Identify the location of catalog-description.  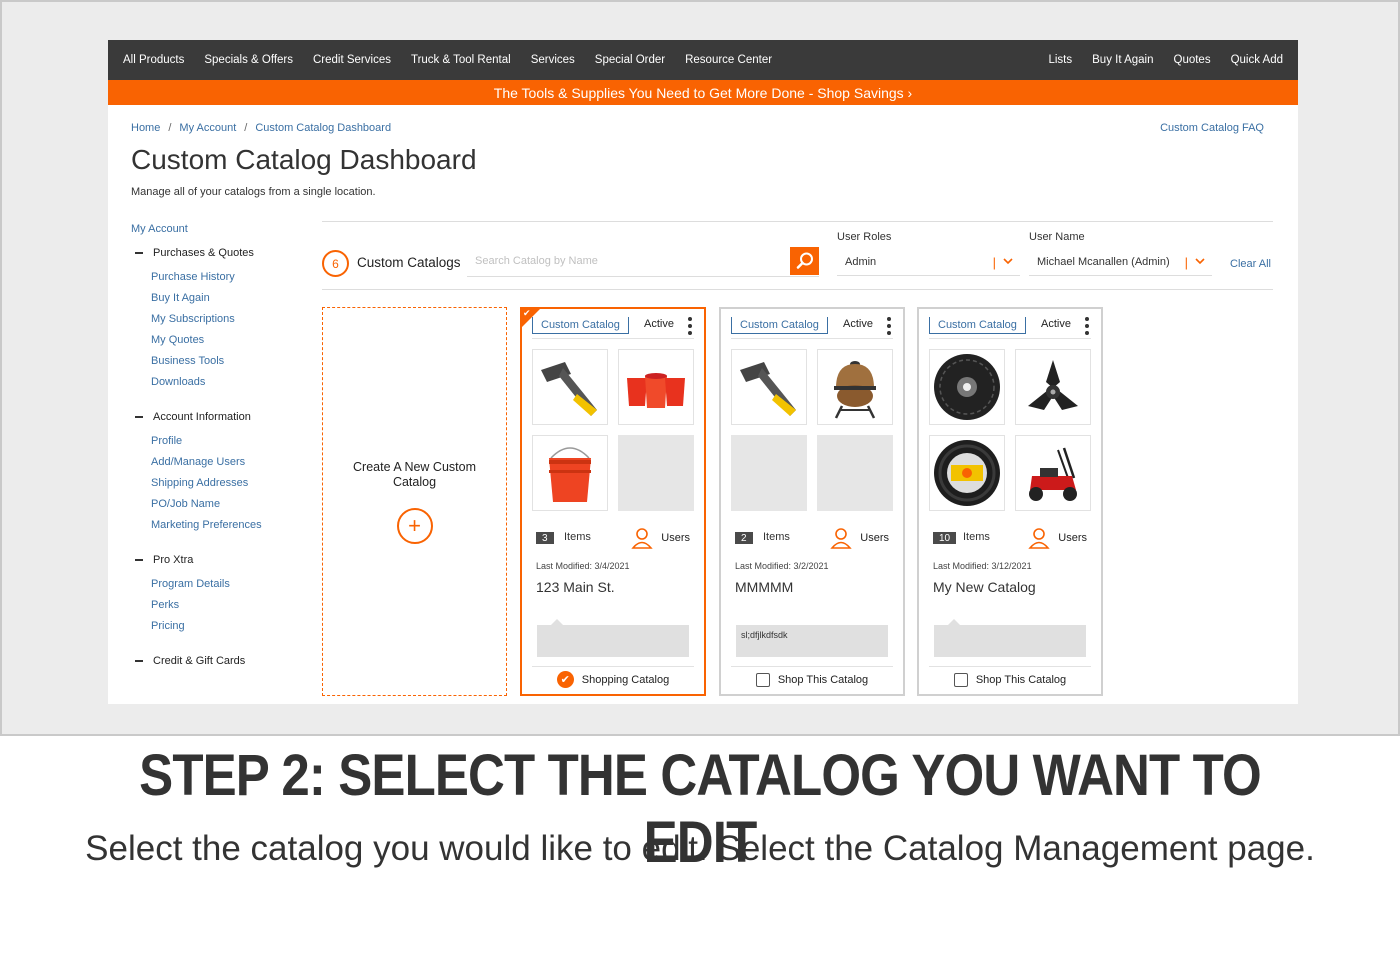
(1010, 638).